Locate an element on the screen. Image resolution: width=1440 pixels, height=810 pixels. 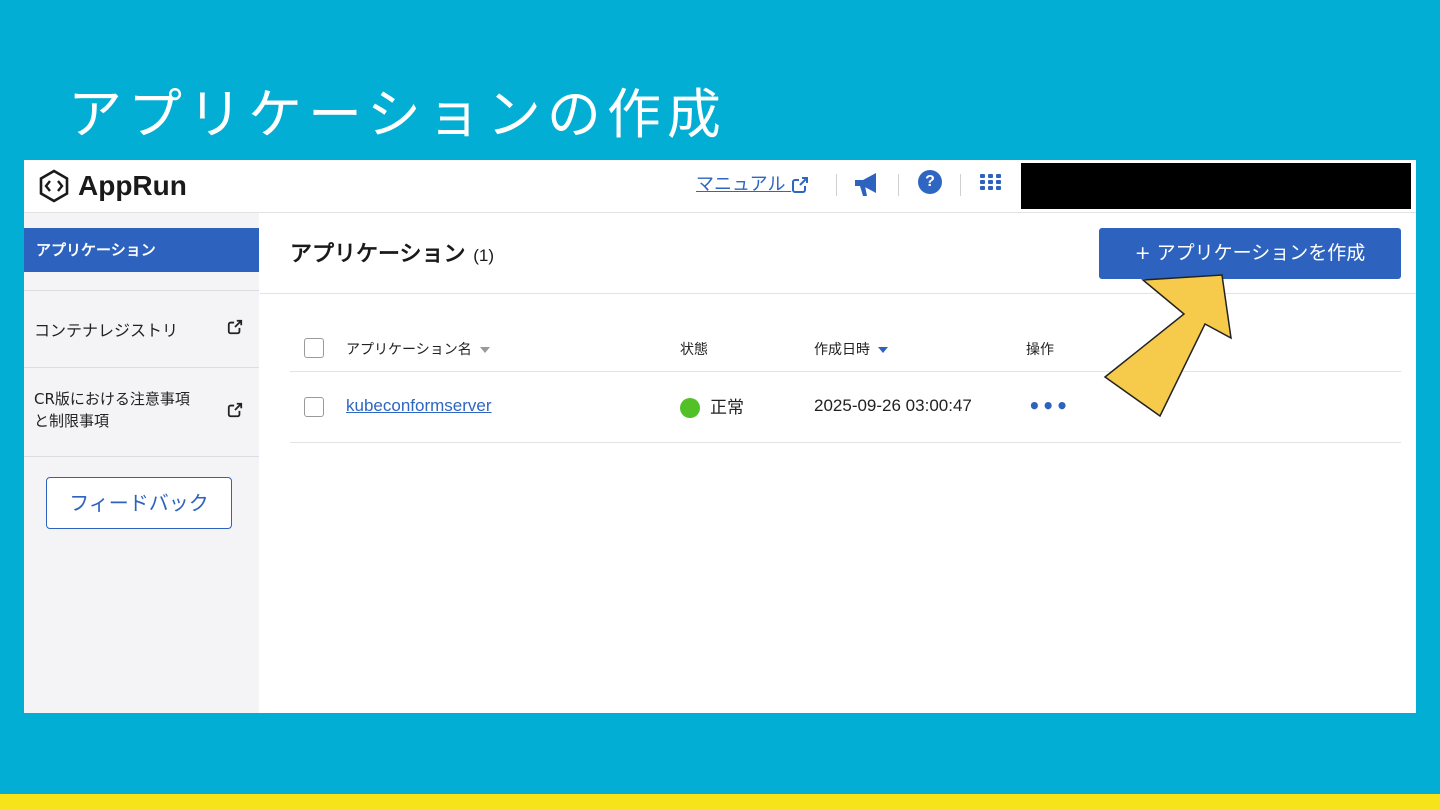
column-header-created: 作成日時 is located at coordinates (851, 349).